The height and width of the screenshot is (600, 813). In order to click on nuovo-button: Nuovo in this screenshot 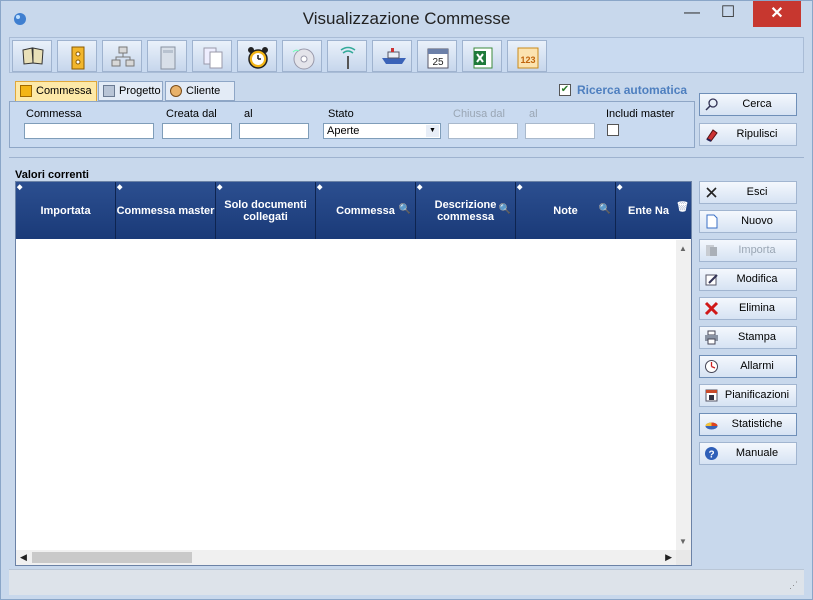, I will do `click(748, 221)`.